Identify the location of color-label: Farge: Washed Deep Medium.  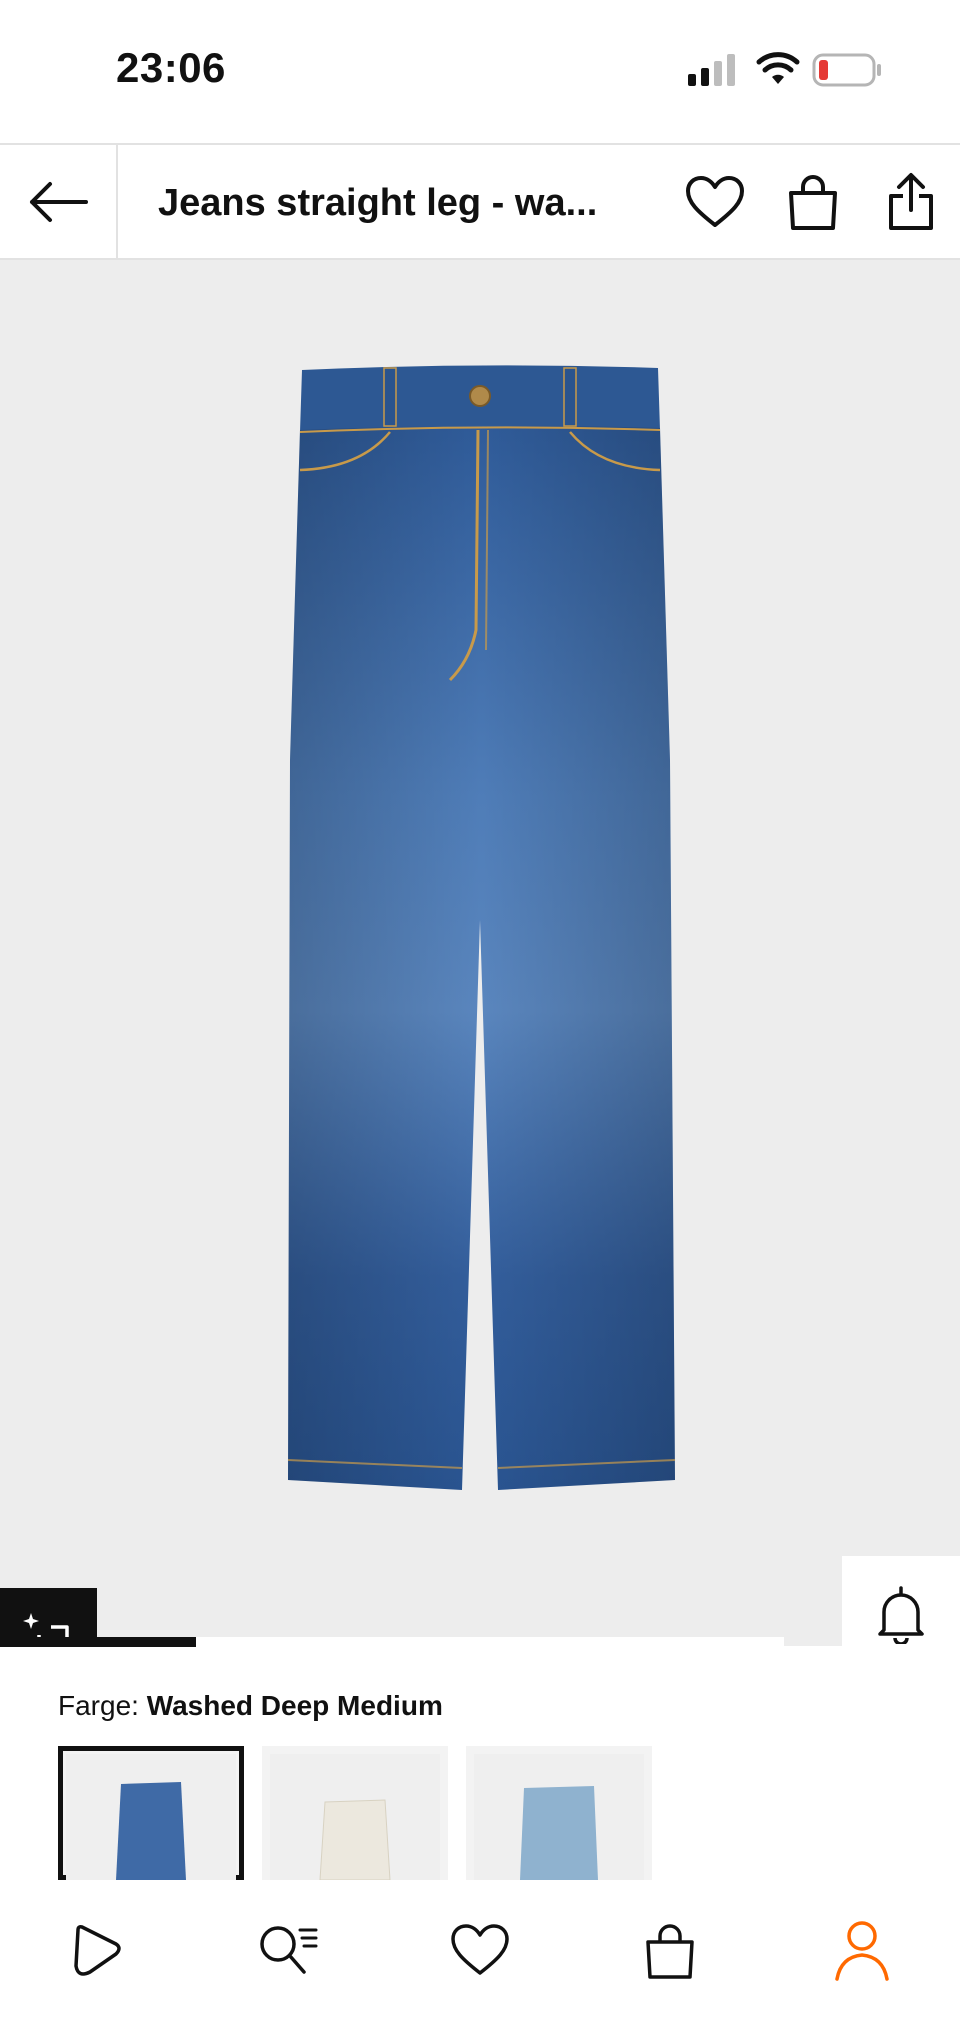
(250, 1706).